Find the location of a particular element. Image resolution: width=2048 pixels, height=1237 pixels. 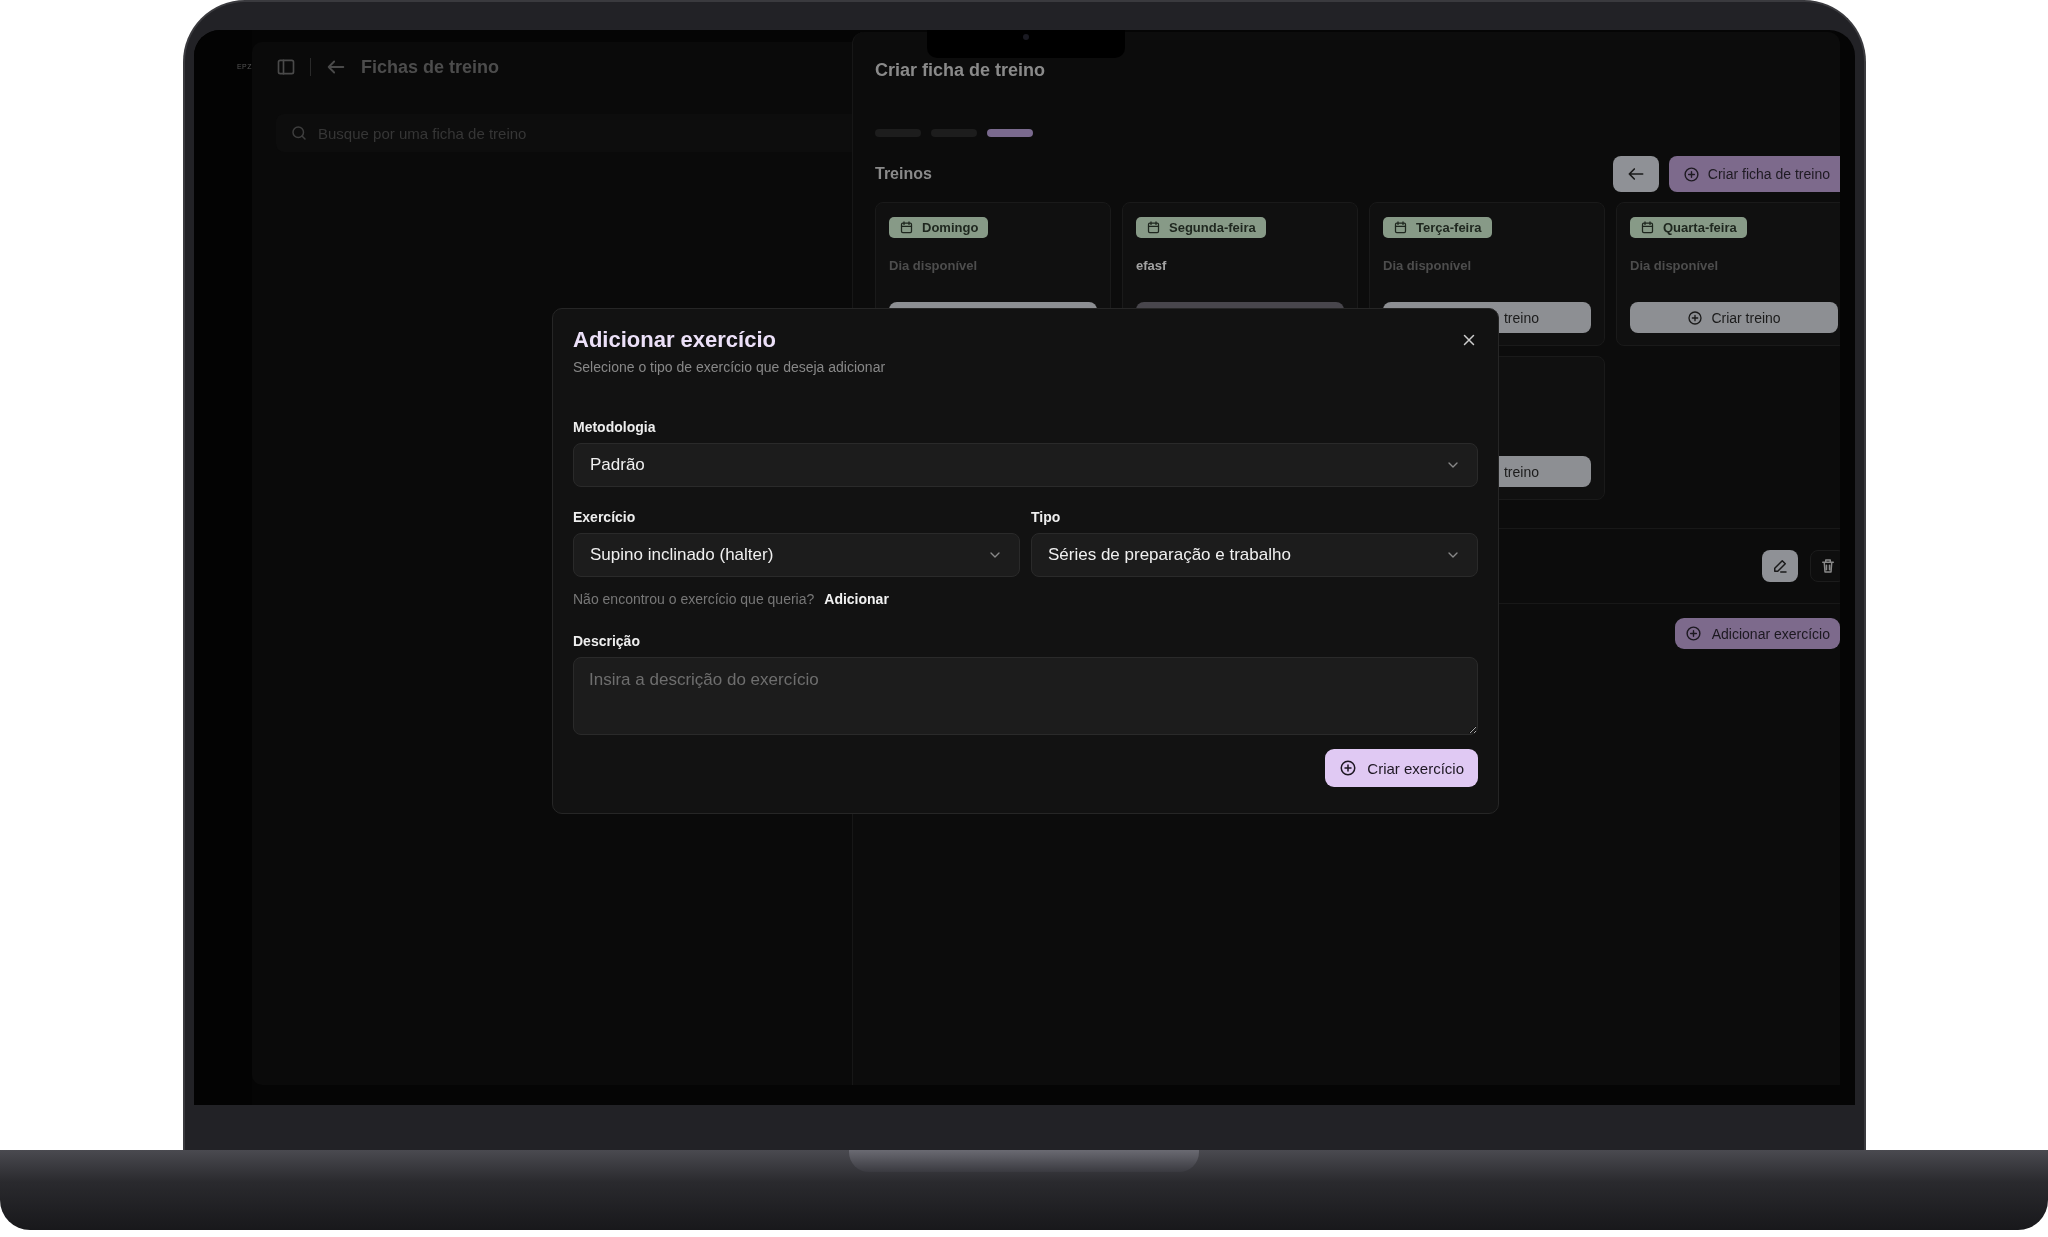

day-tag: Terça-feira is located at coordinates (1437, 227).